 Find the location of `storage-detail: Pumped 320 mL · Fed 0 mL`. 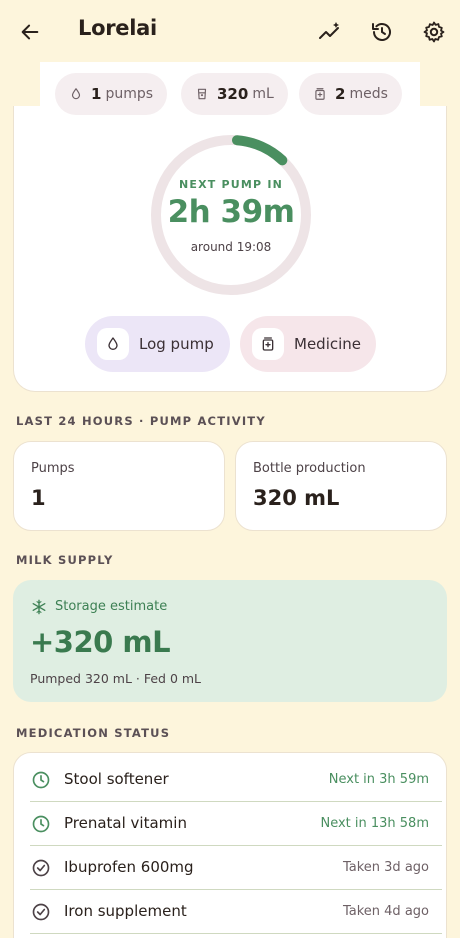

storage-detail: Pumped 320 mL · Fed 0 mL is located at coordinates (116, 678).